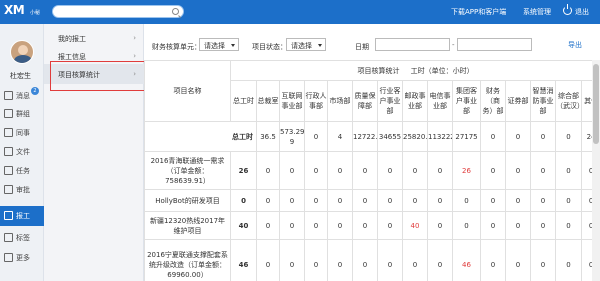 This screenshot has height=281, width=600. Describe the element at coordinates (568, 101) in the screenshot. I see `column-header: 综合部（武汉）` at that location.